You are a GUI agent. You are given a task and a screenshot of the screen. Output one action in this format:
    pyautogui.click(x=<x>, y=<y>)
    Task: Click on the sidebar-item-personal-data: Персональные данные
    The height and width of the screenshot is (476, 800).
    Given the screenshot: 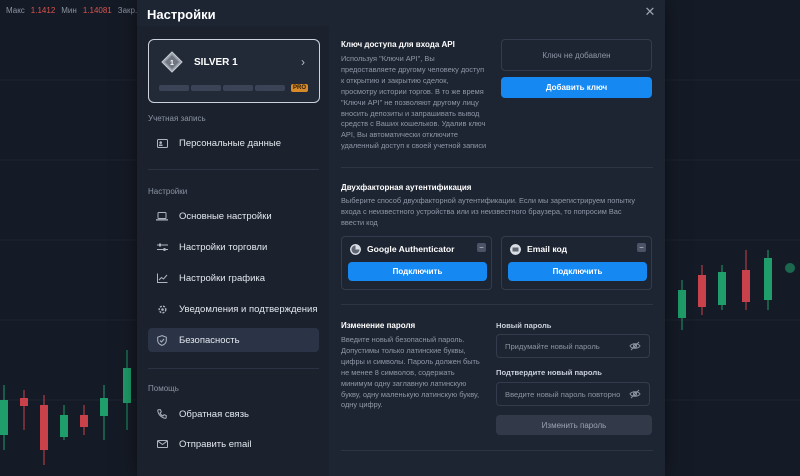 What is the action you would take?
    pyautogui.click(x=233, y=143)
    